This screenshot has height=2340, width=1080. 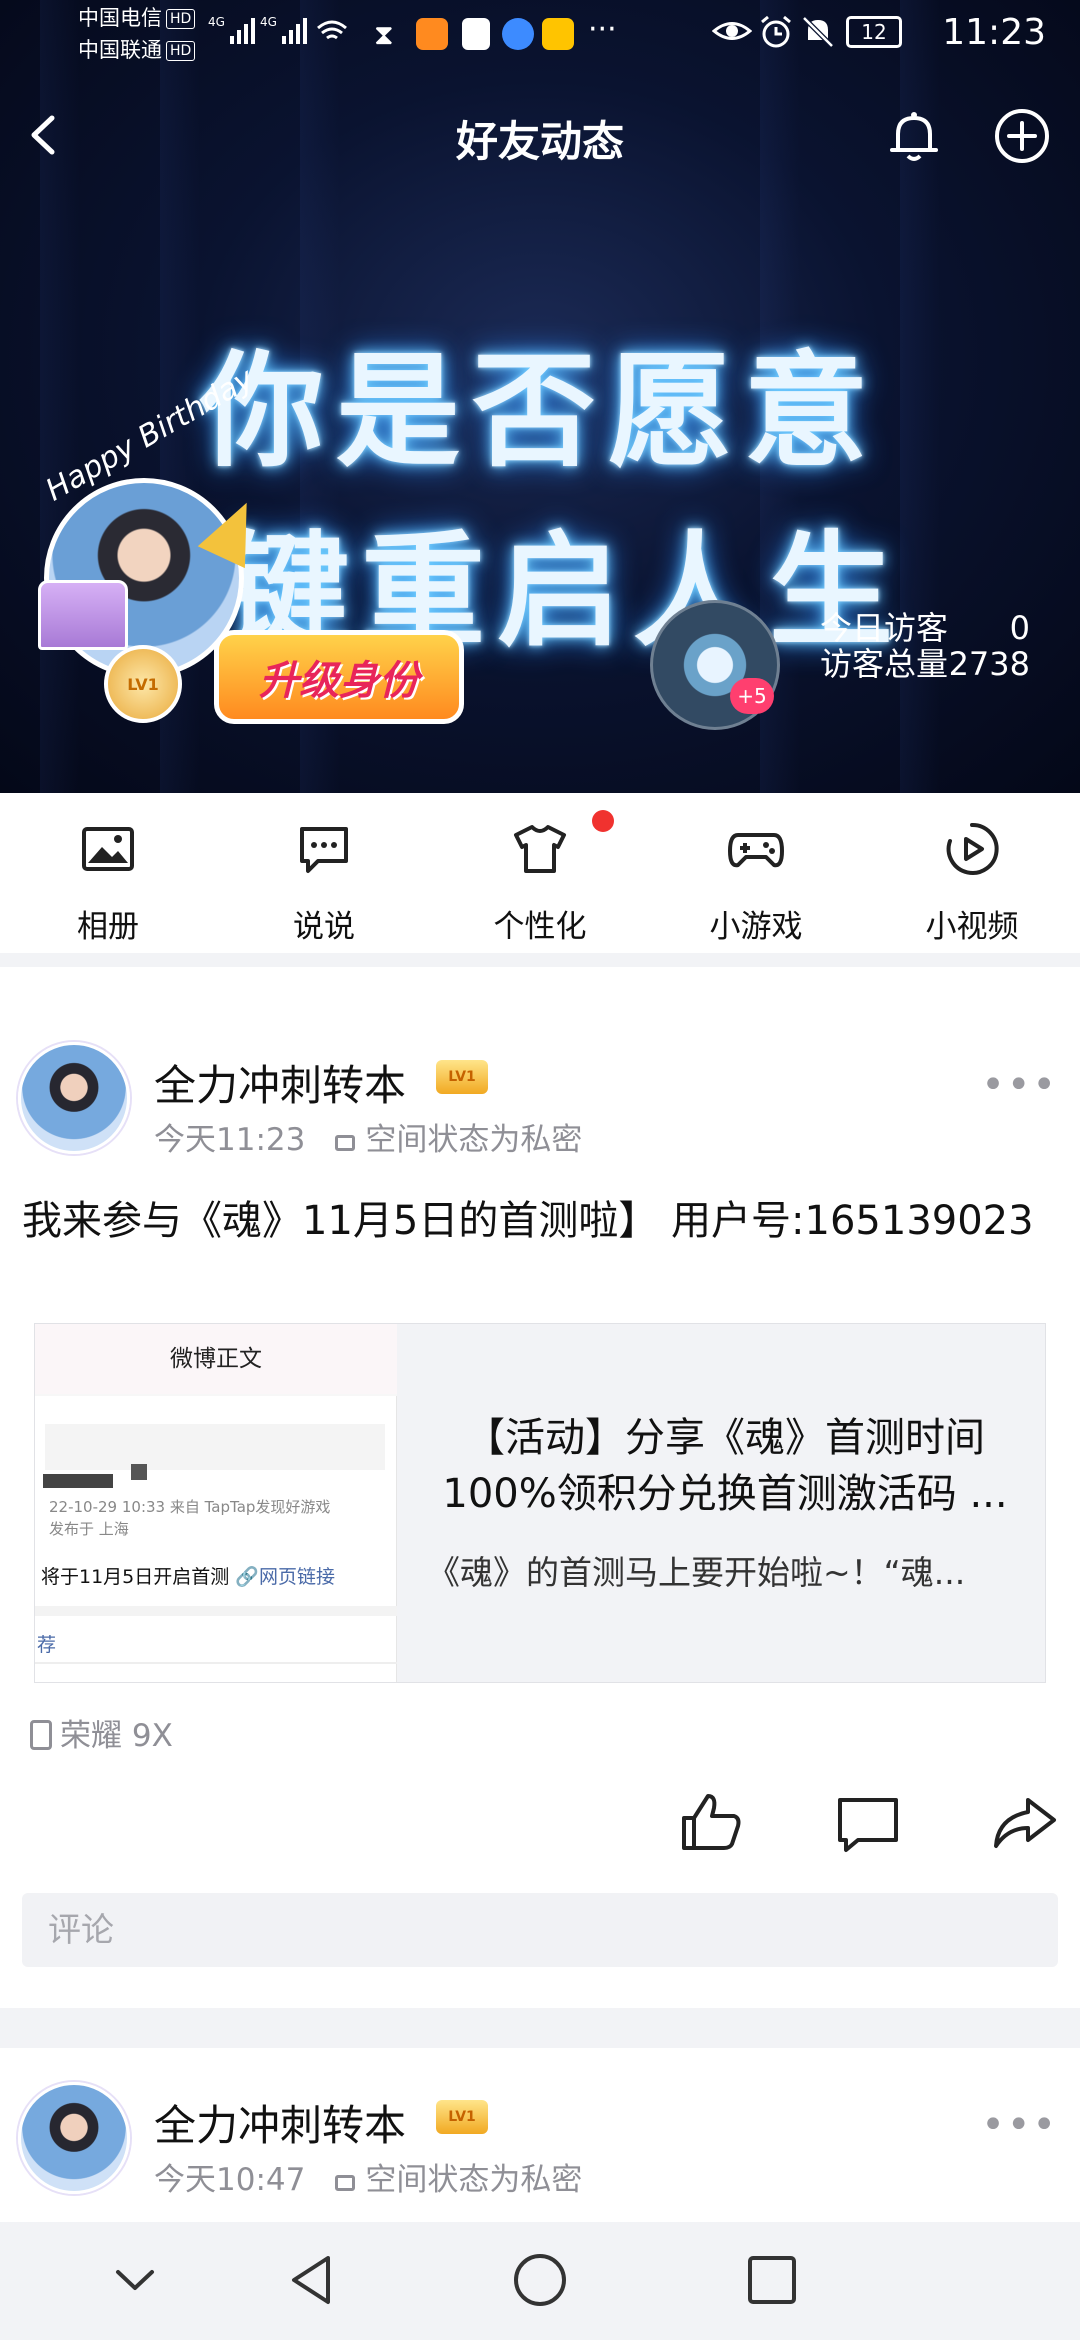 I want to click on system-nav-bar, so click(x=540, y=2281).